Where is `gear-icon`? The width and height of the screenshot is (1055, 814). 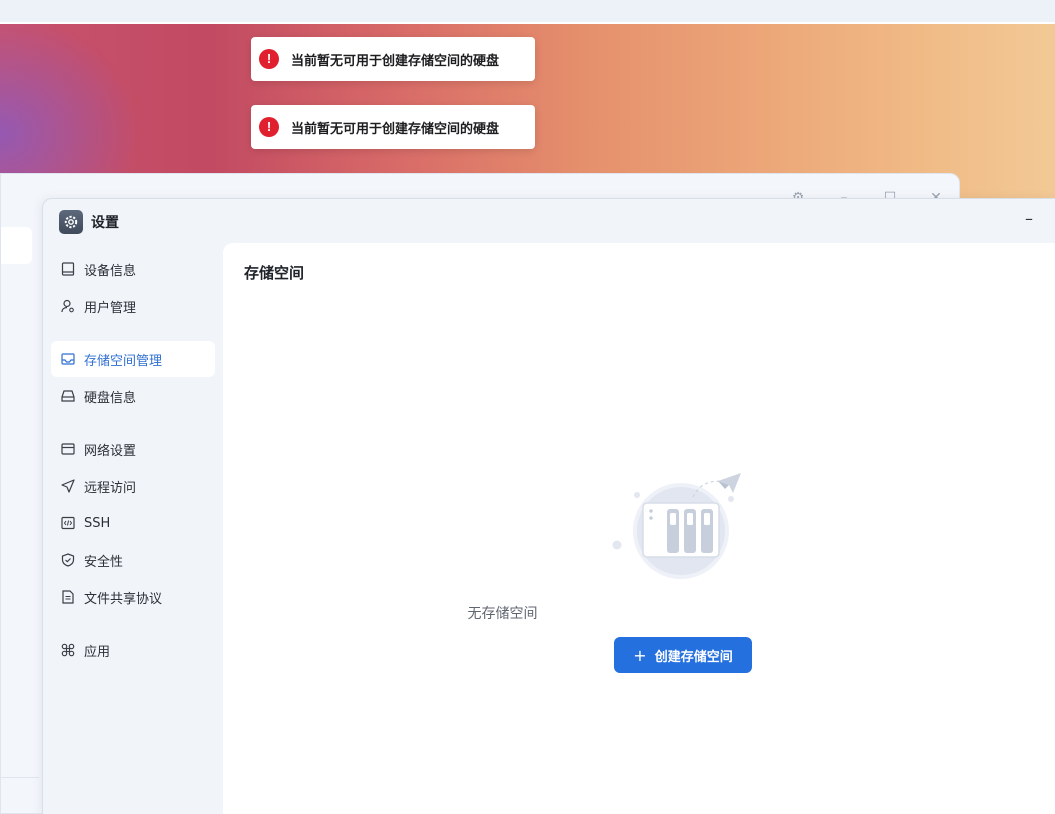
gear-icon is located at coordinates (71, 222).